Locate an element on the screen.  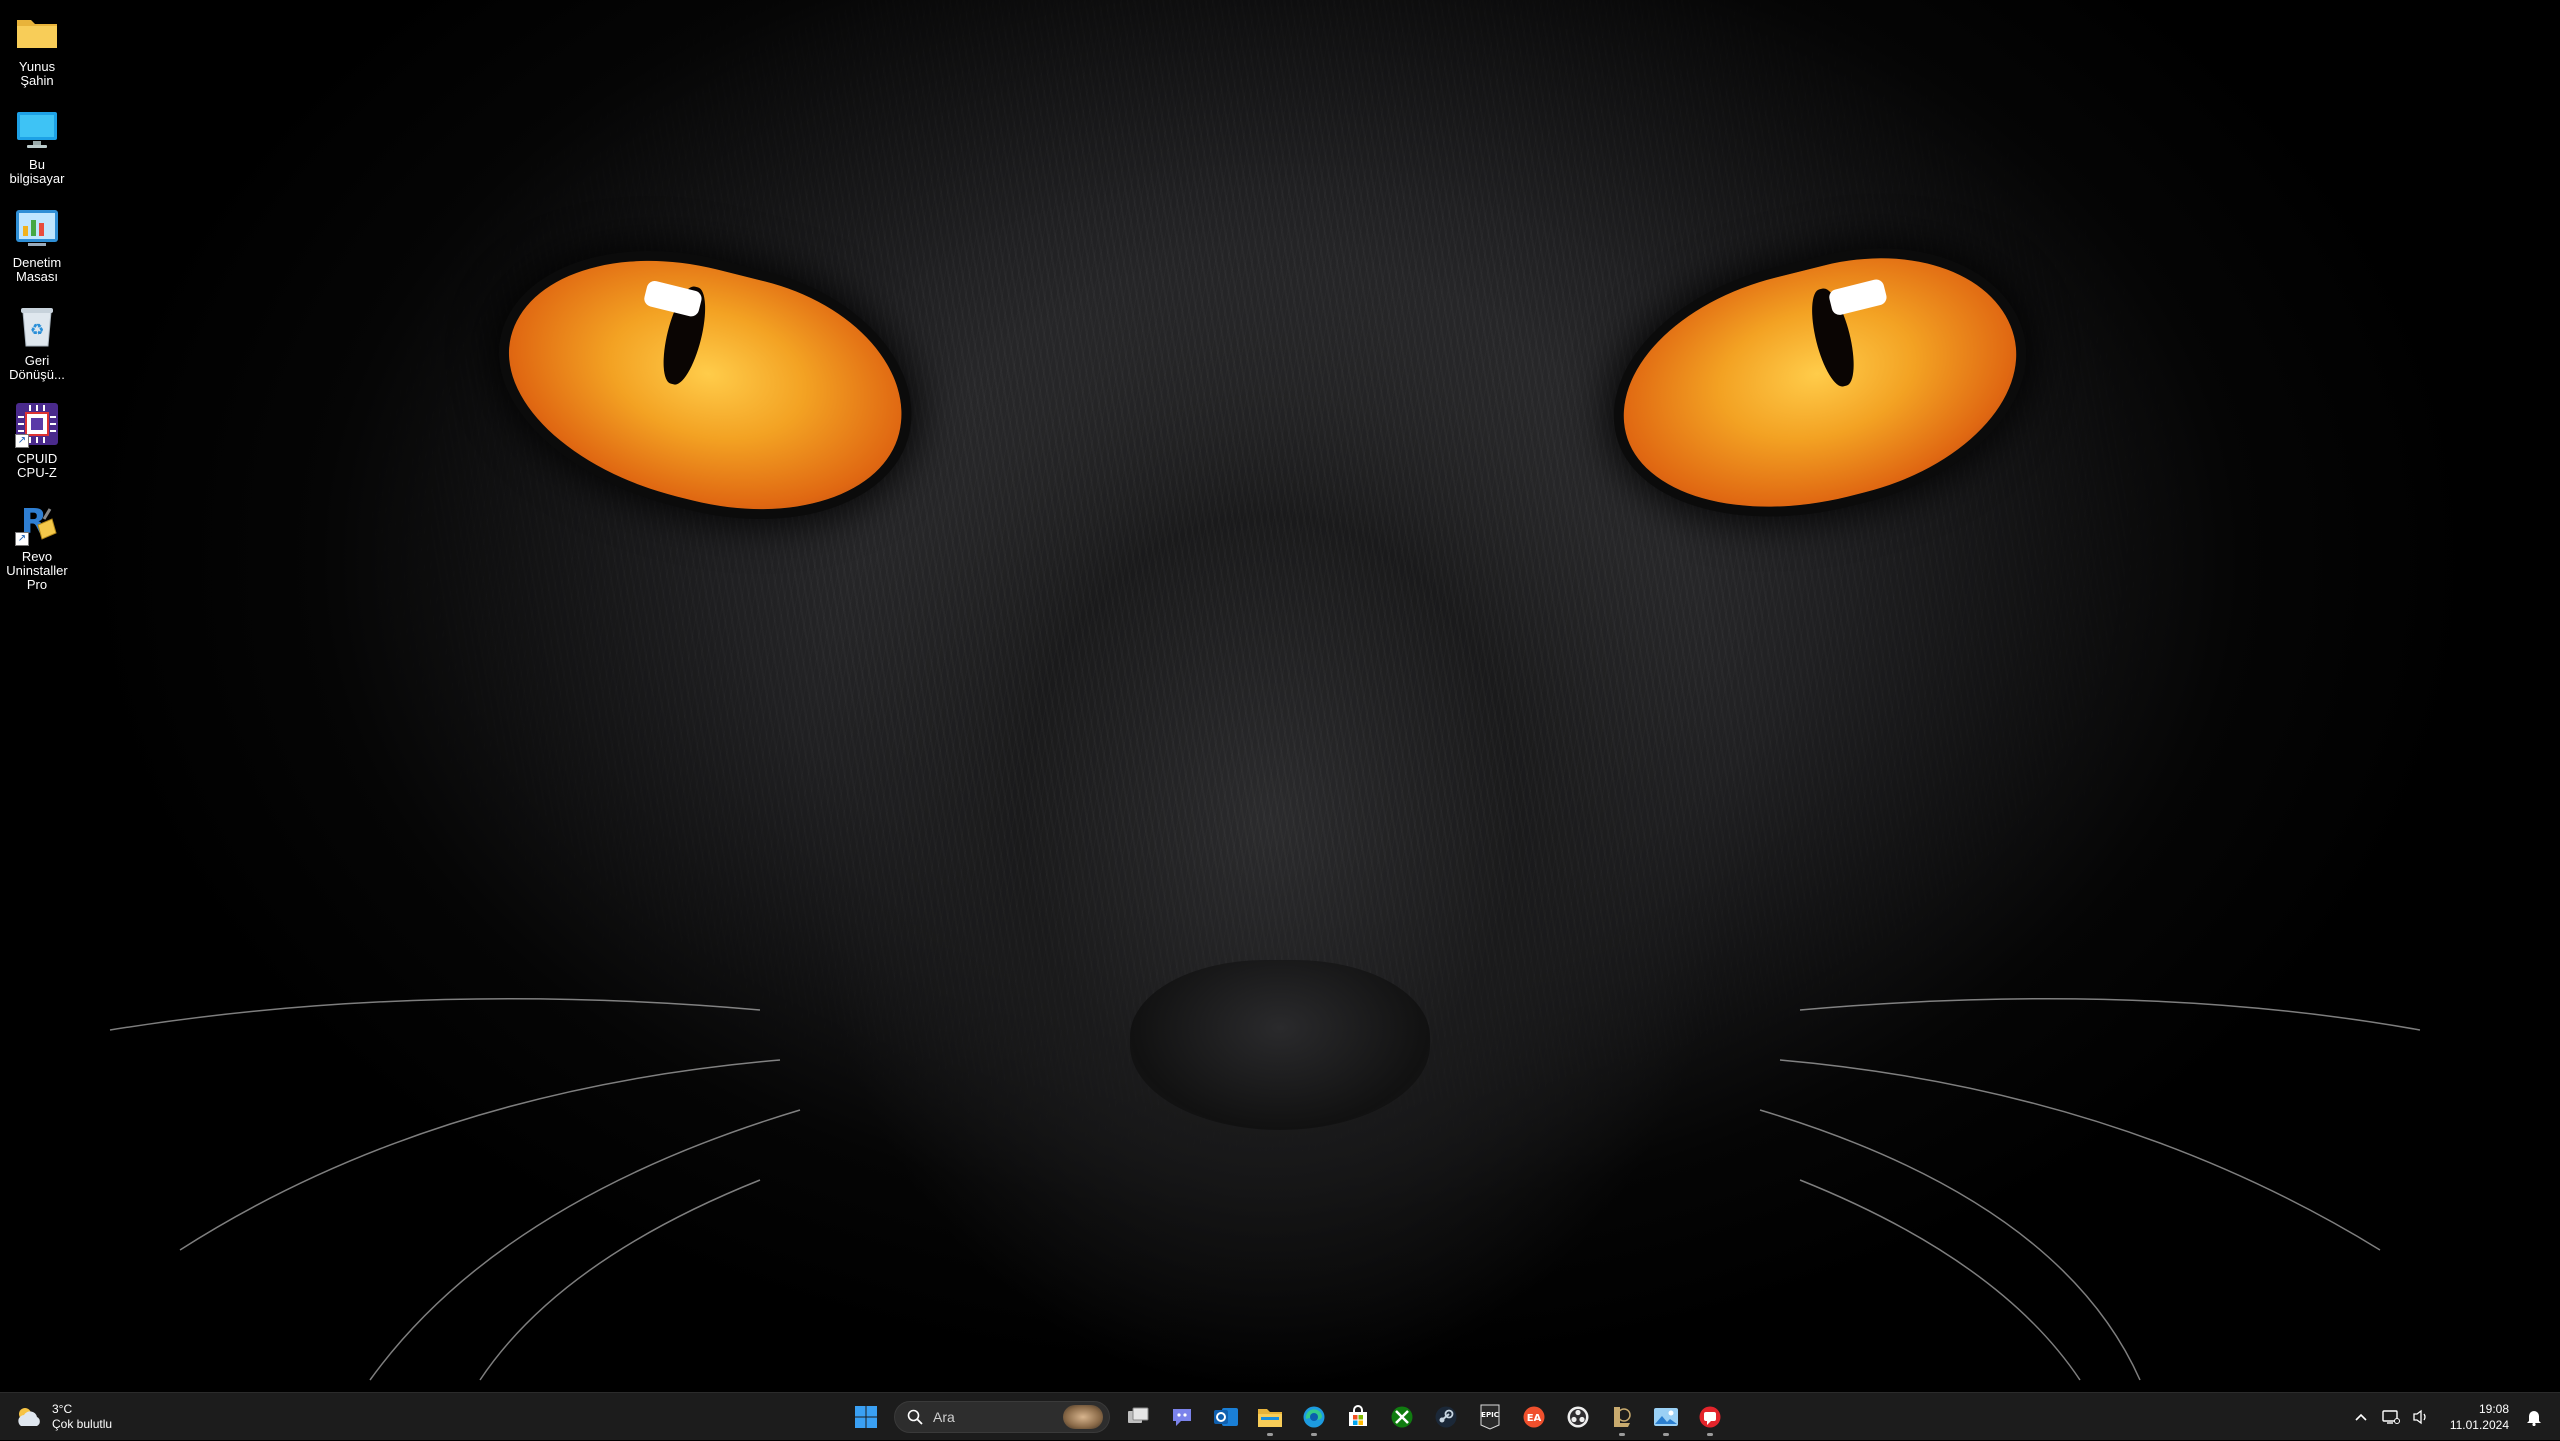
recycle-bin-icon: ♻ is located at coordinates (37, 326).